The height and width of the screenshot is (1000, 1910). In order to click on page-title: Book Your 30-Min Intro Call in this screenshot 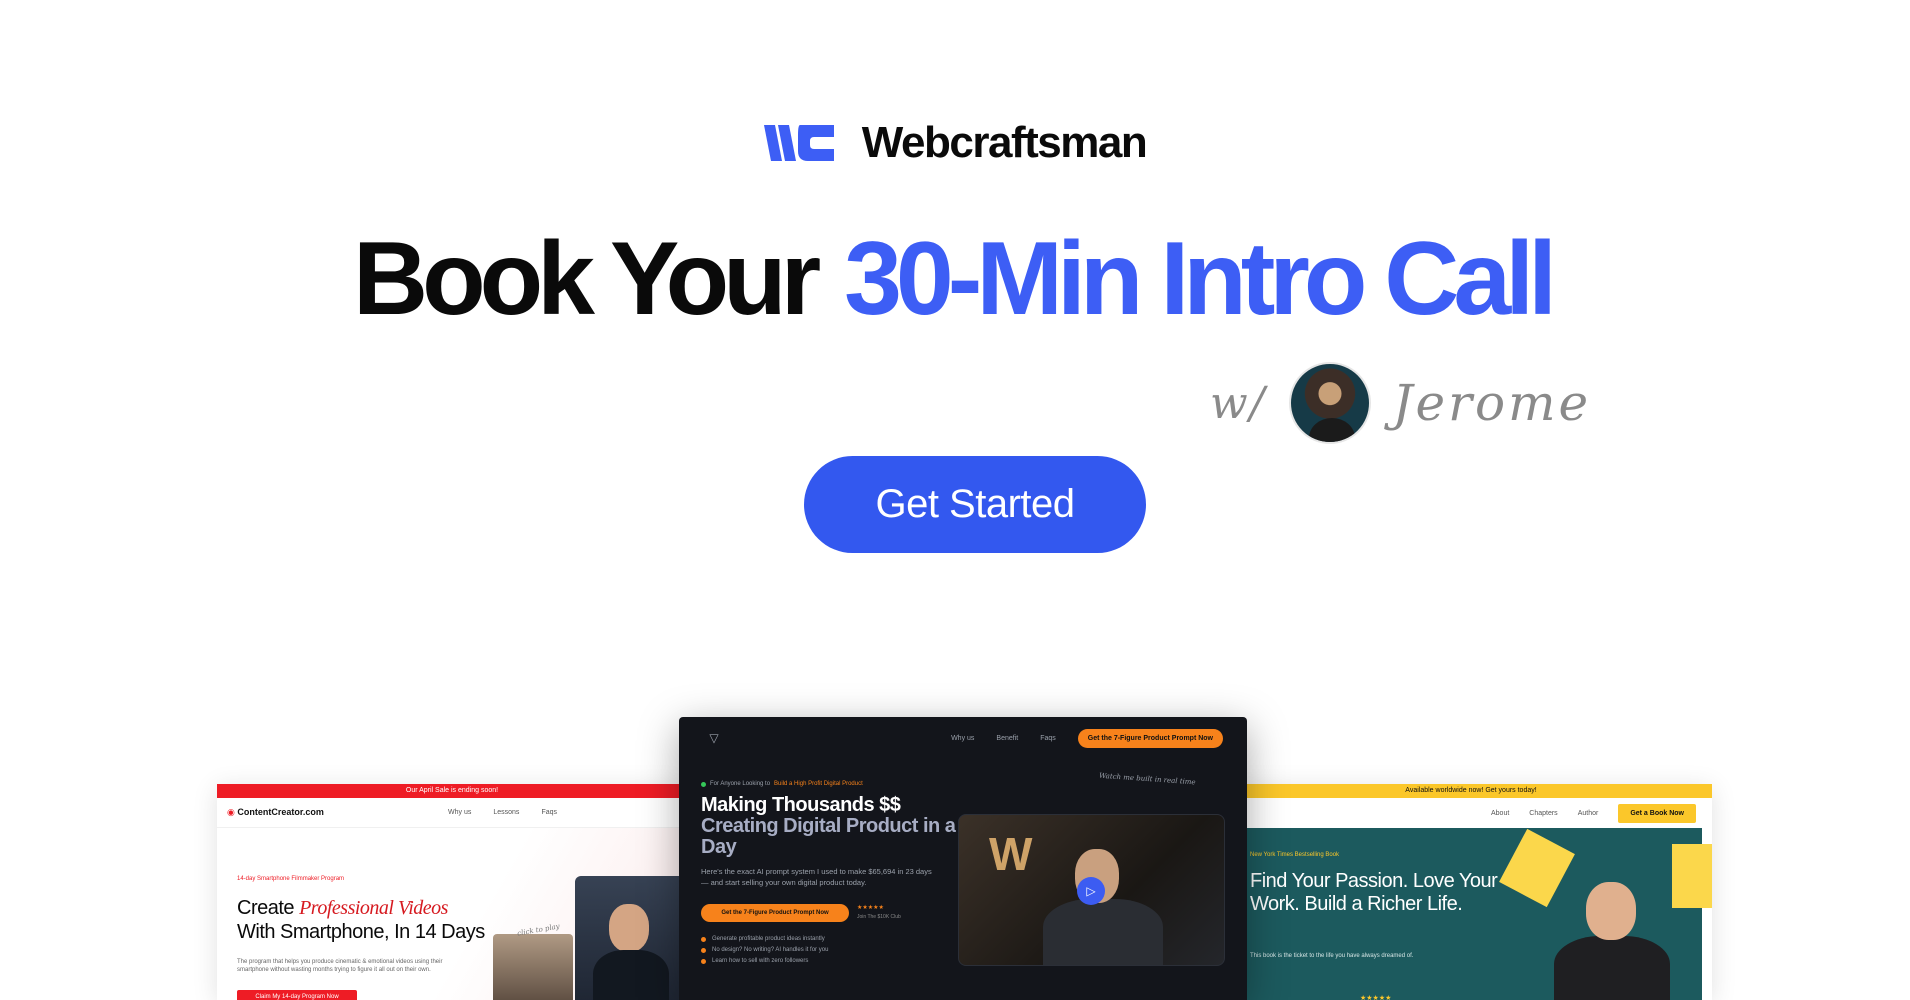, I will do `click(955, 279)`.